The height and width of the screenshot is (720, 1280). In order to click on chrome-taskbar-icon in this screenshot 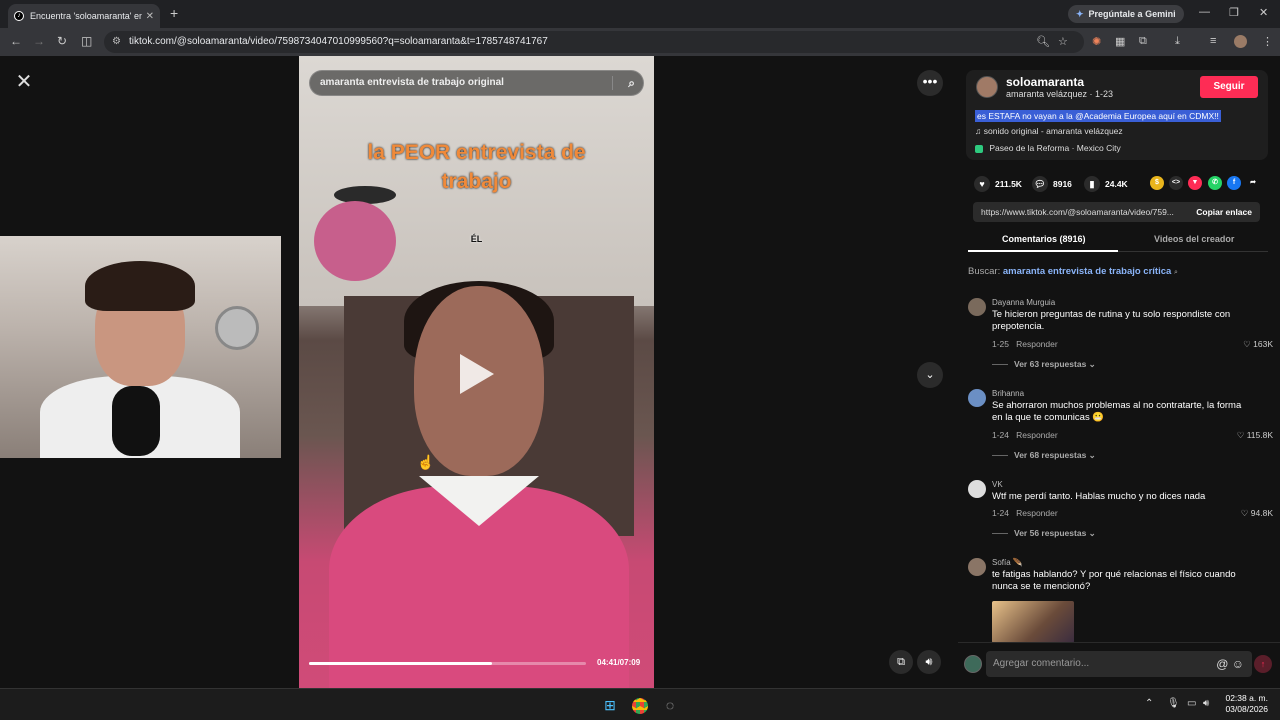, I will do `click(640, 705)`.